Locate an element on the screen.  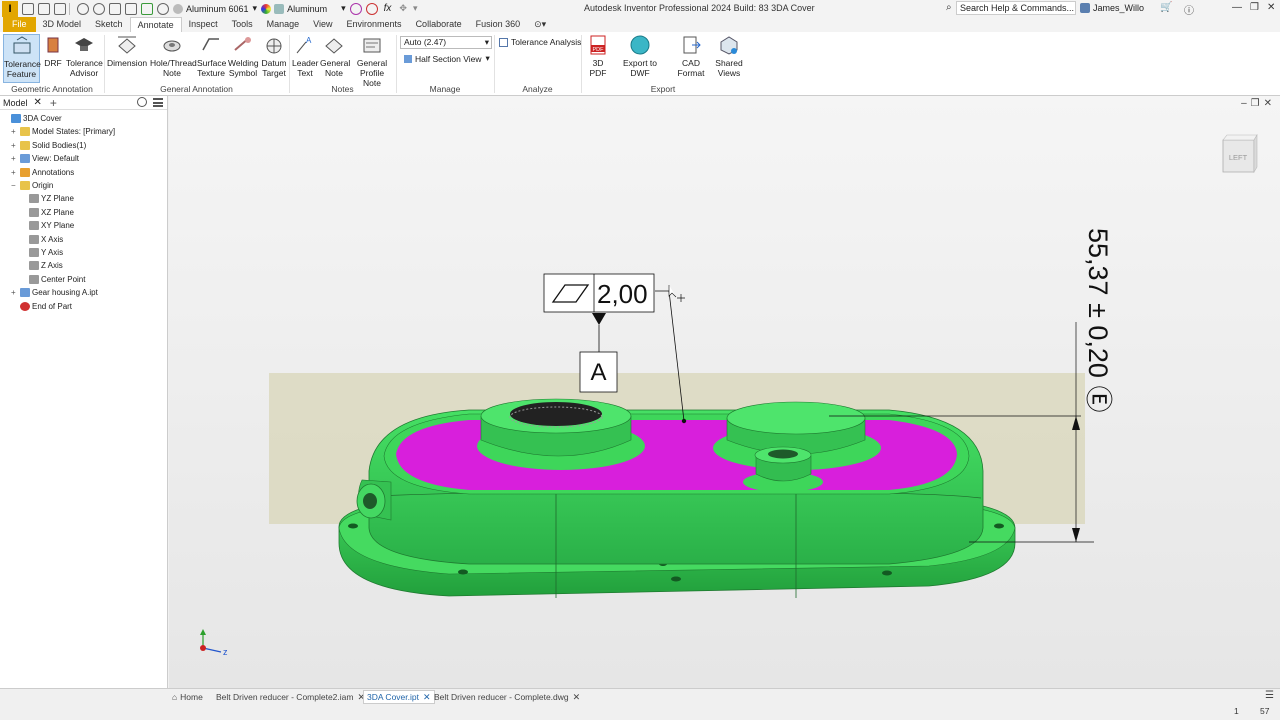
open-folder-icon is located at coordinates (44, 8).